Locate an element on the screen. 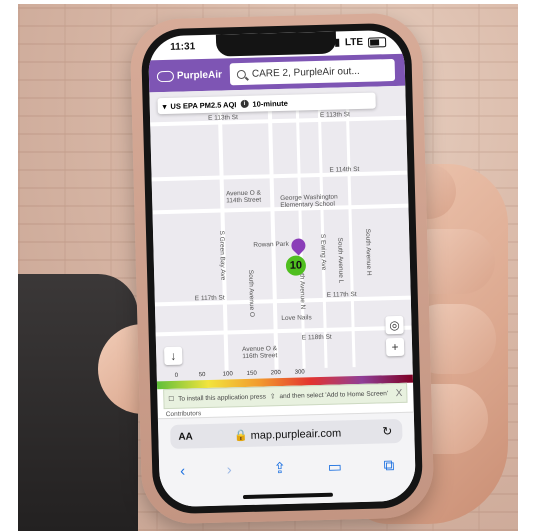  network-label: LTE is located at coordinates (354, 42).